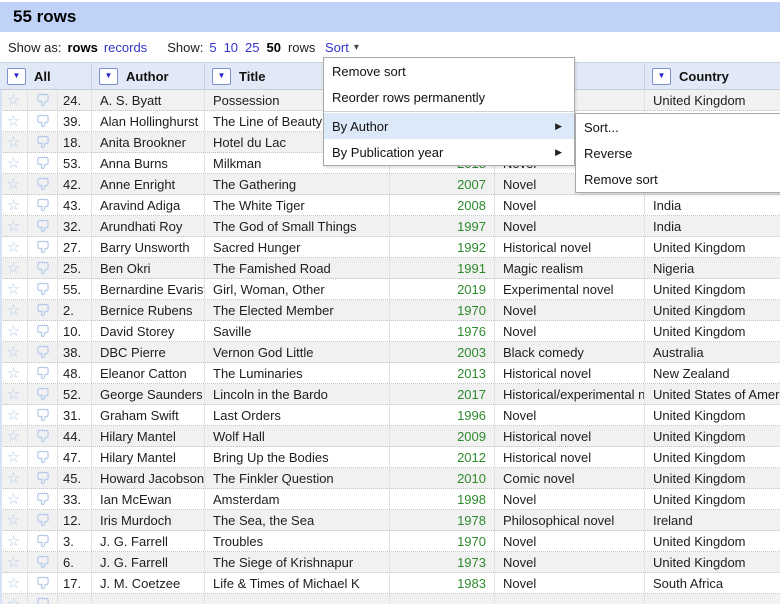 This screenshot has height=604, width=780. I want to click on author-cell: David Storey, so click(148, 331).